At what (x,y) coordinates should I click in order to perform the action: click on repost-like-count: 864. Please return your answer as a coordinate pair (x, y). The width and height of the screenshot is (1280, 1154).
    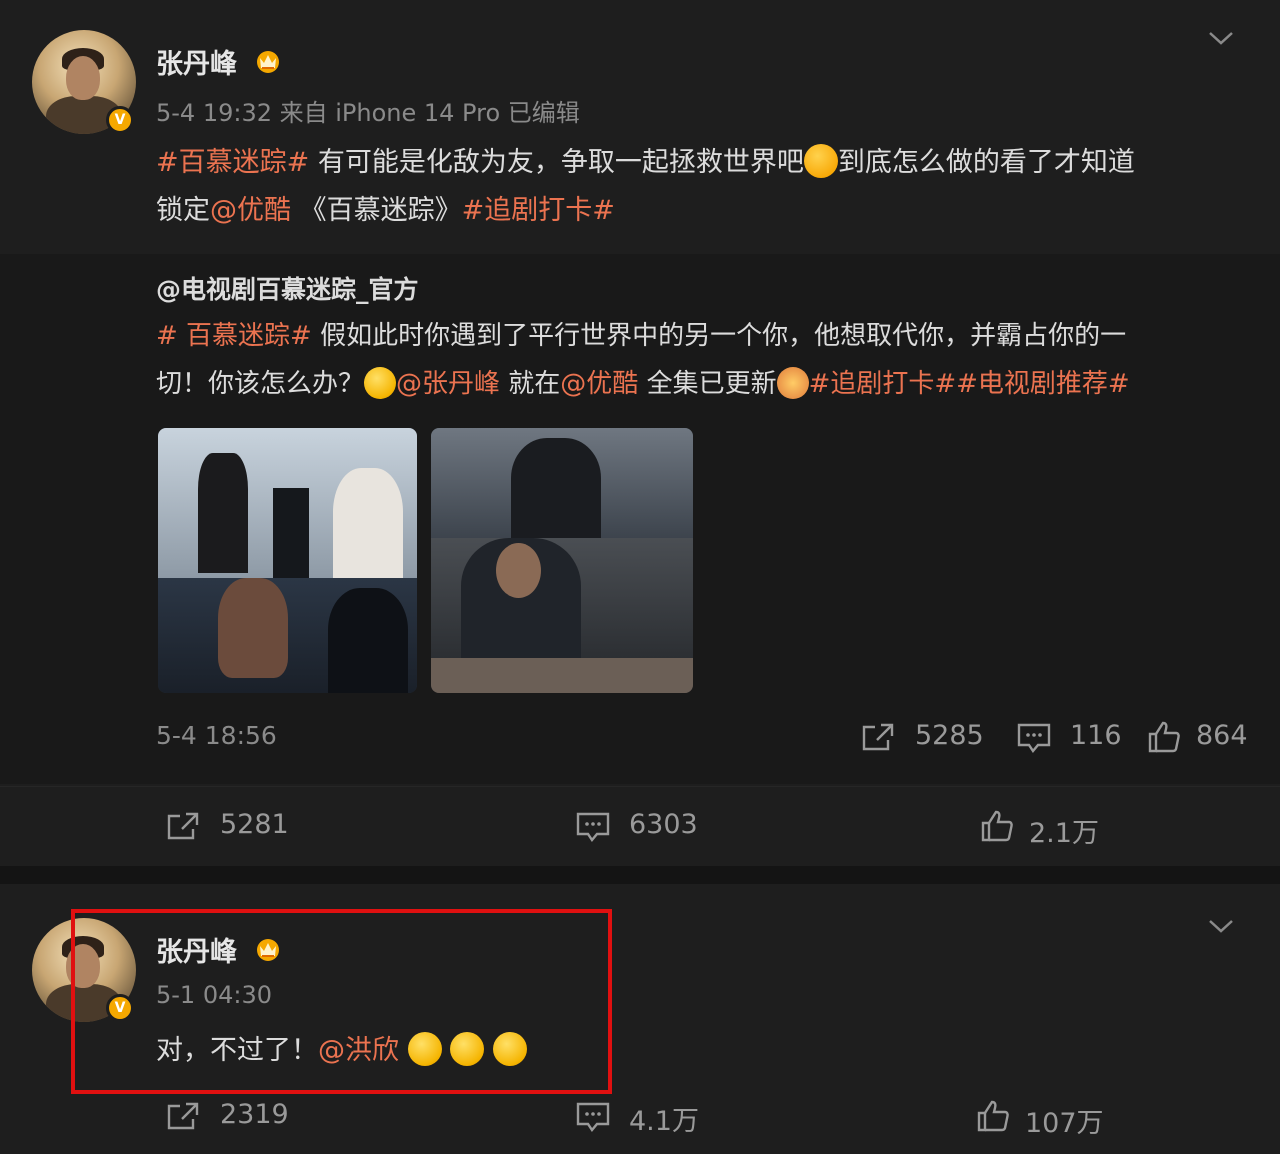
    Looking at the image, I should click on (1222, 735).